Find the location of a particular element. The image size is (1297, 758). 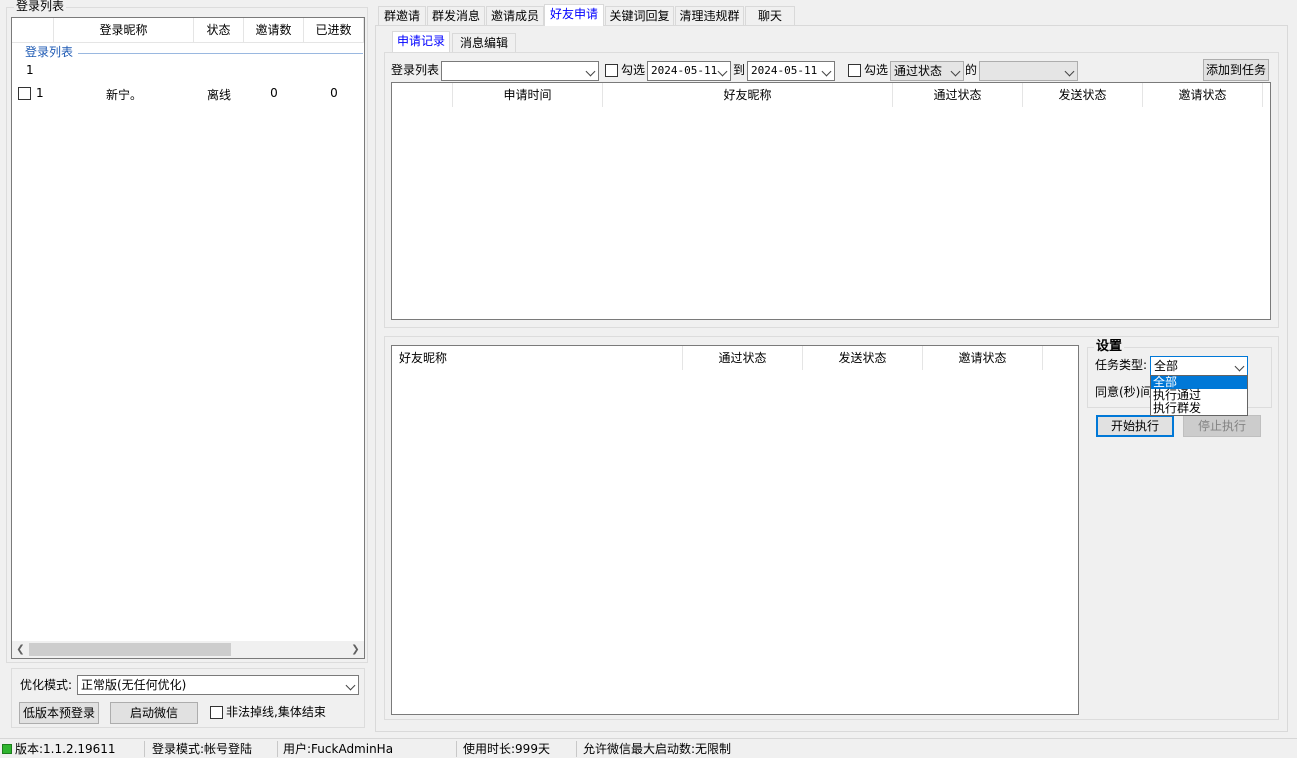

scroll-right-arrow-icon: ❯ is located at coordinates (355, 649).